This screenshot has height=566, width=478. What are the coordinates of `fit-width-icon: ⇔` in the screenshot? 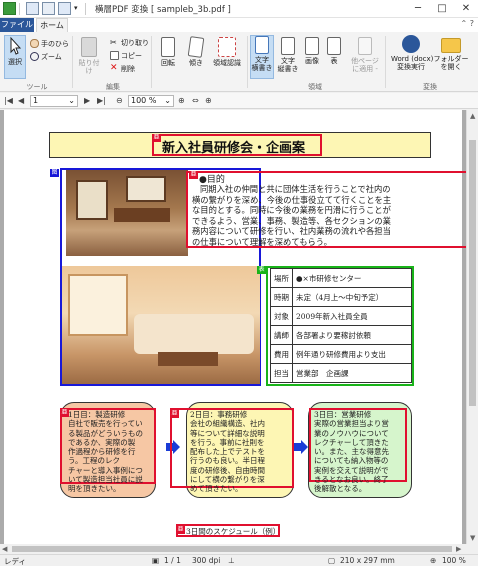 It's located at (195, 100).